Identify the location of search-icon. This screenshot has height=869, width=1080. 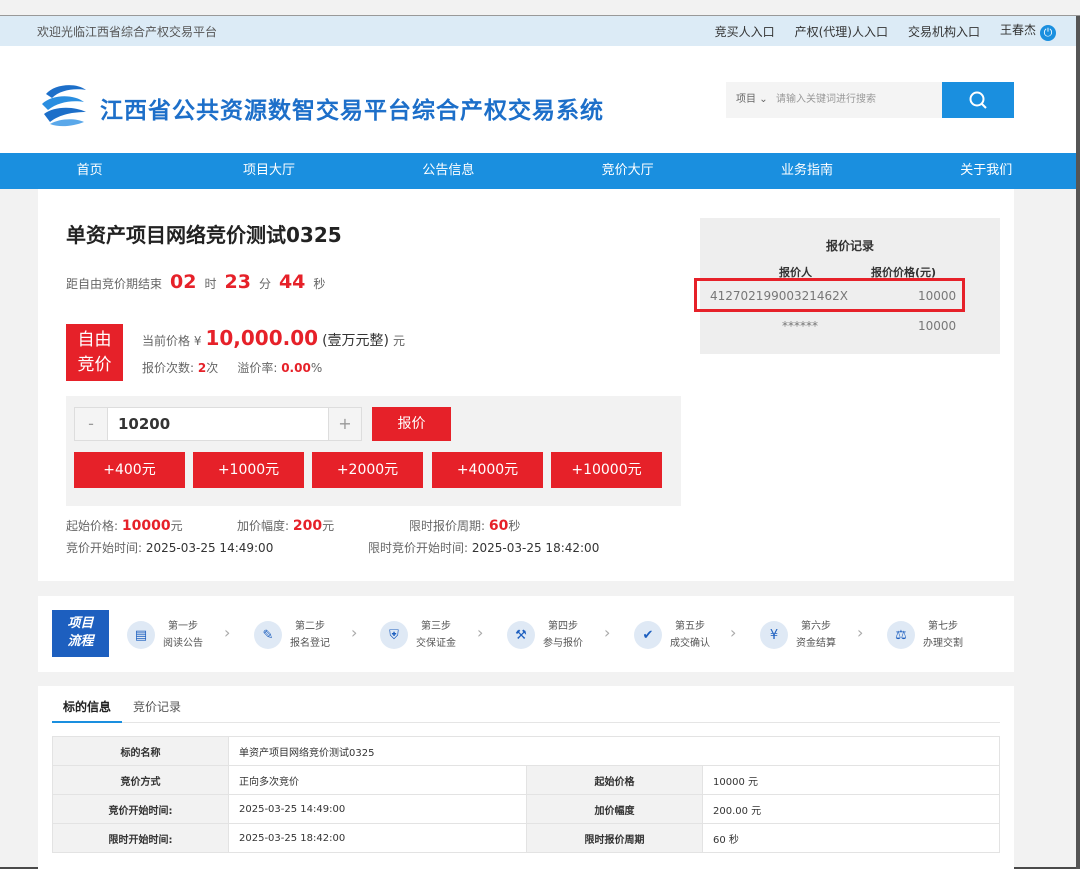
(978, 100).